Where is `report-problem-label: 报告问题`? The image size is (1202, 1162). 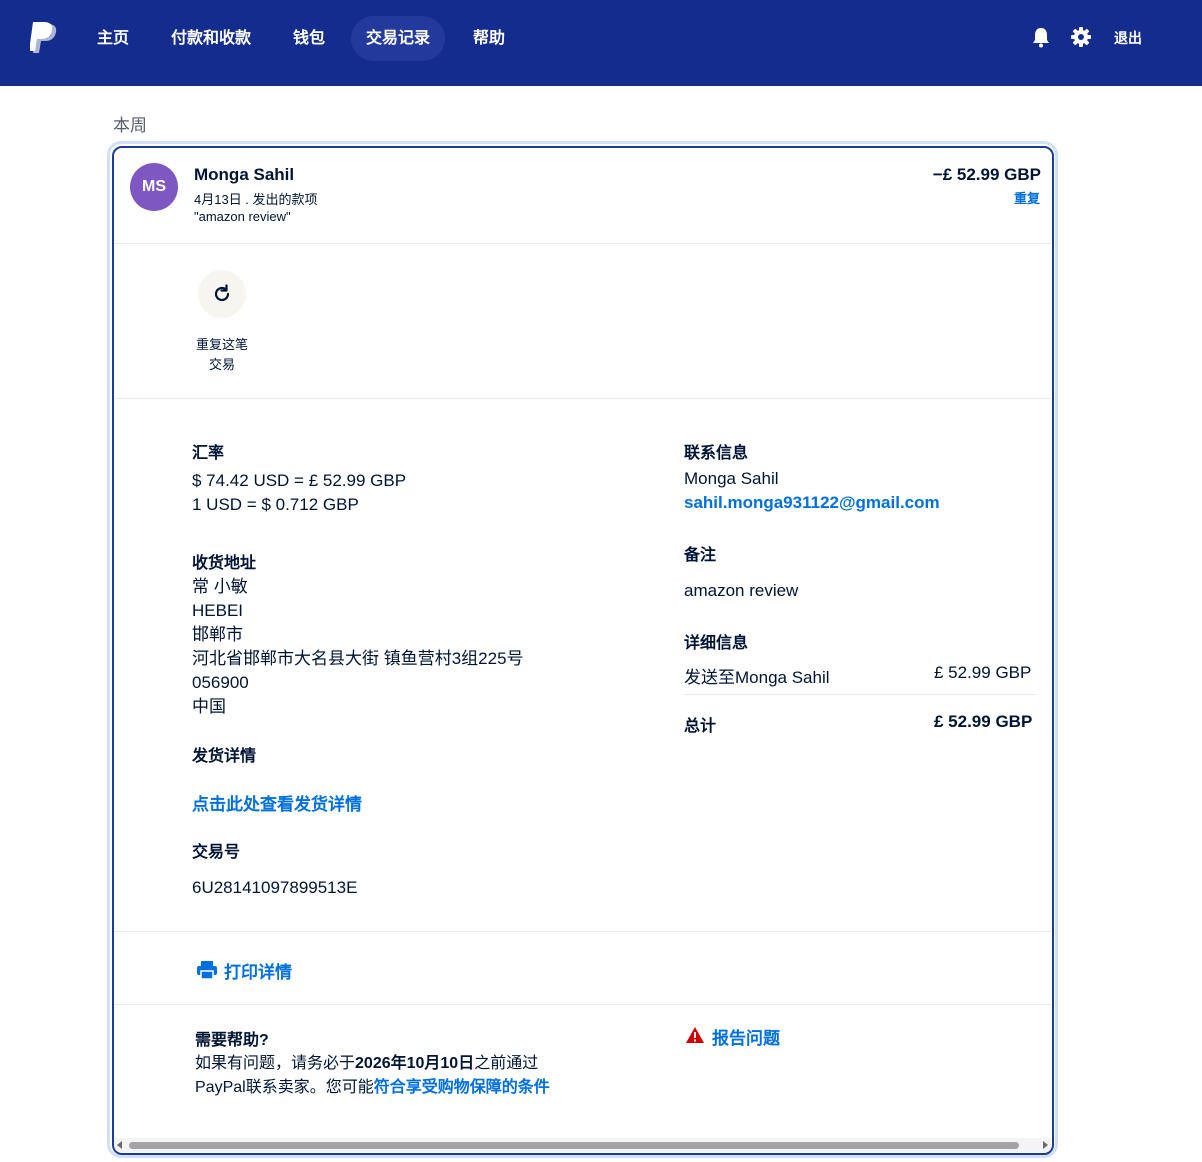
report-problem-label: 报告问题 is located at coordinates (746, 1038).